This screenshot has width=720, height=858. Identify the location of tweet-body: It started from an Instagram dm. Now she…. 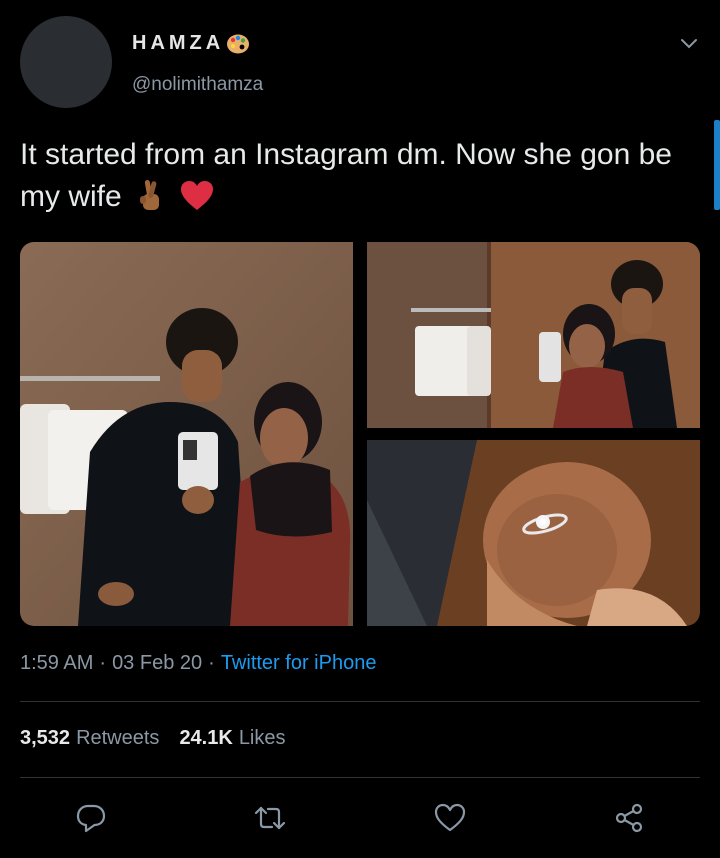
(346, 175).